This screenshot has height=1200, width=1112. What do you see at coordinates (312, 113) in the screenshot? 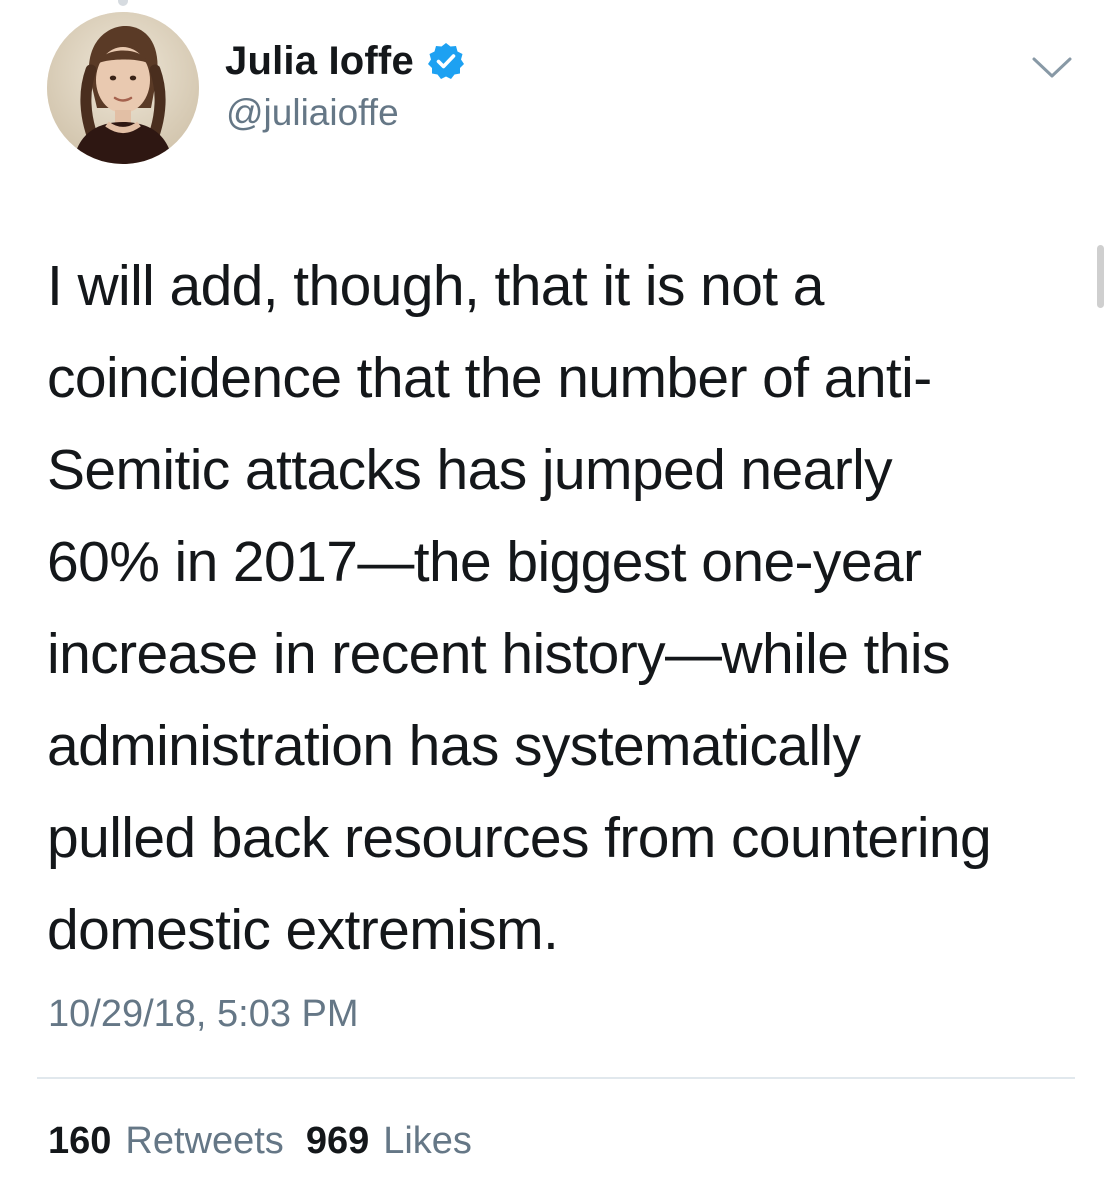
I see `author-handle: @juliaioffe` at bounding box center [312, 113].